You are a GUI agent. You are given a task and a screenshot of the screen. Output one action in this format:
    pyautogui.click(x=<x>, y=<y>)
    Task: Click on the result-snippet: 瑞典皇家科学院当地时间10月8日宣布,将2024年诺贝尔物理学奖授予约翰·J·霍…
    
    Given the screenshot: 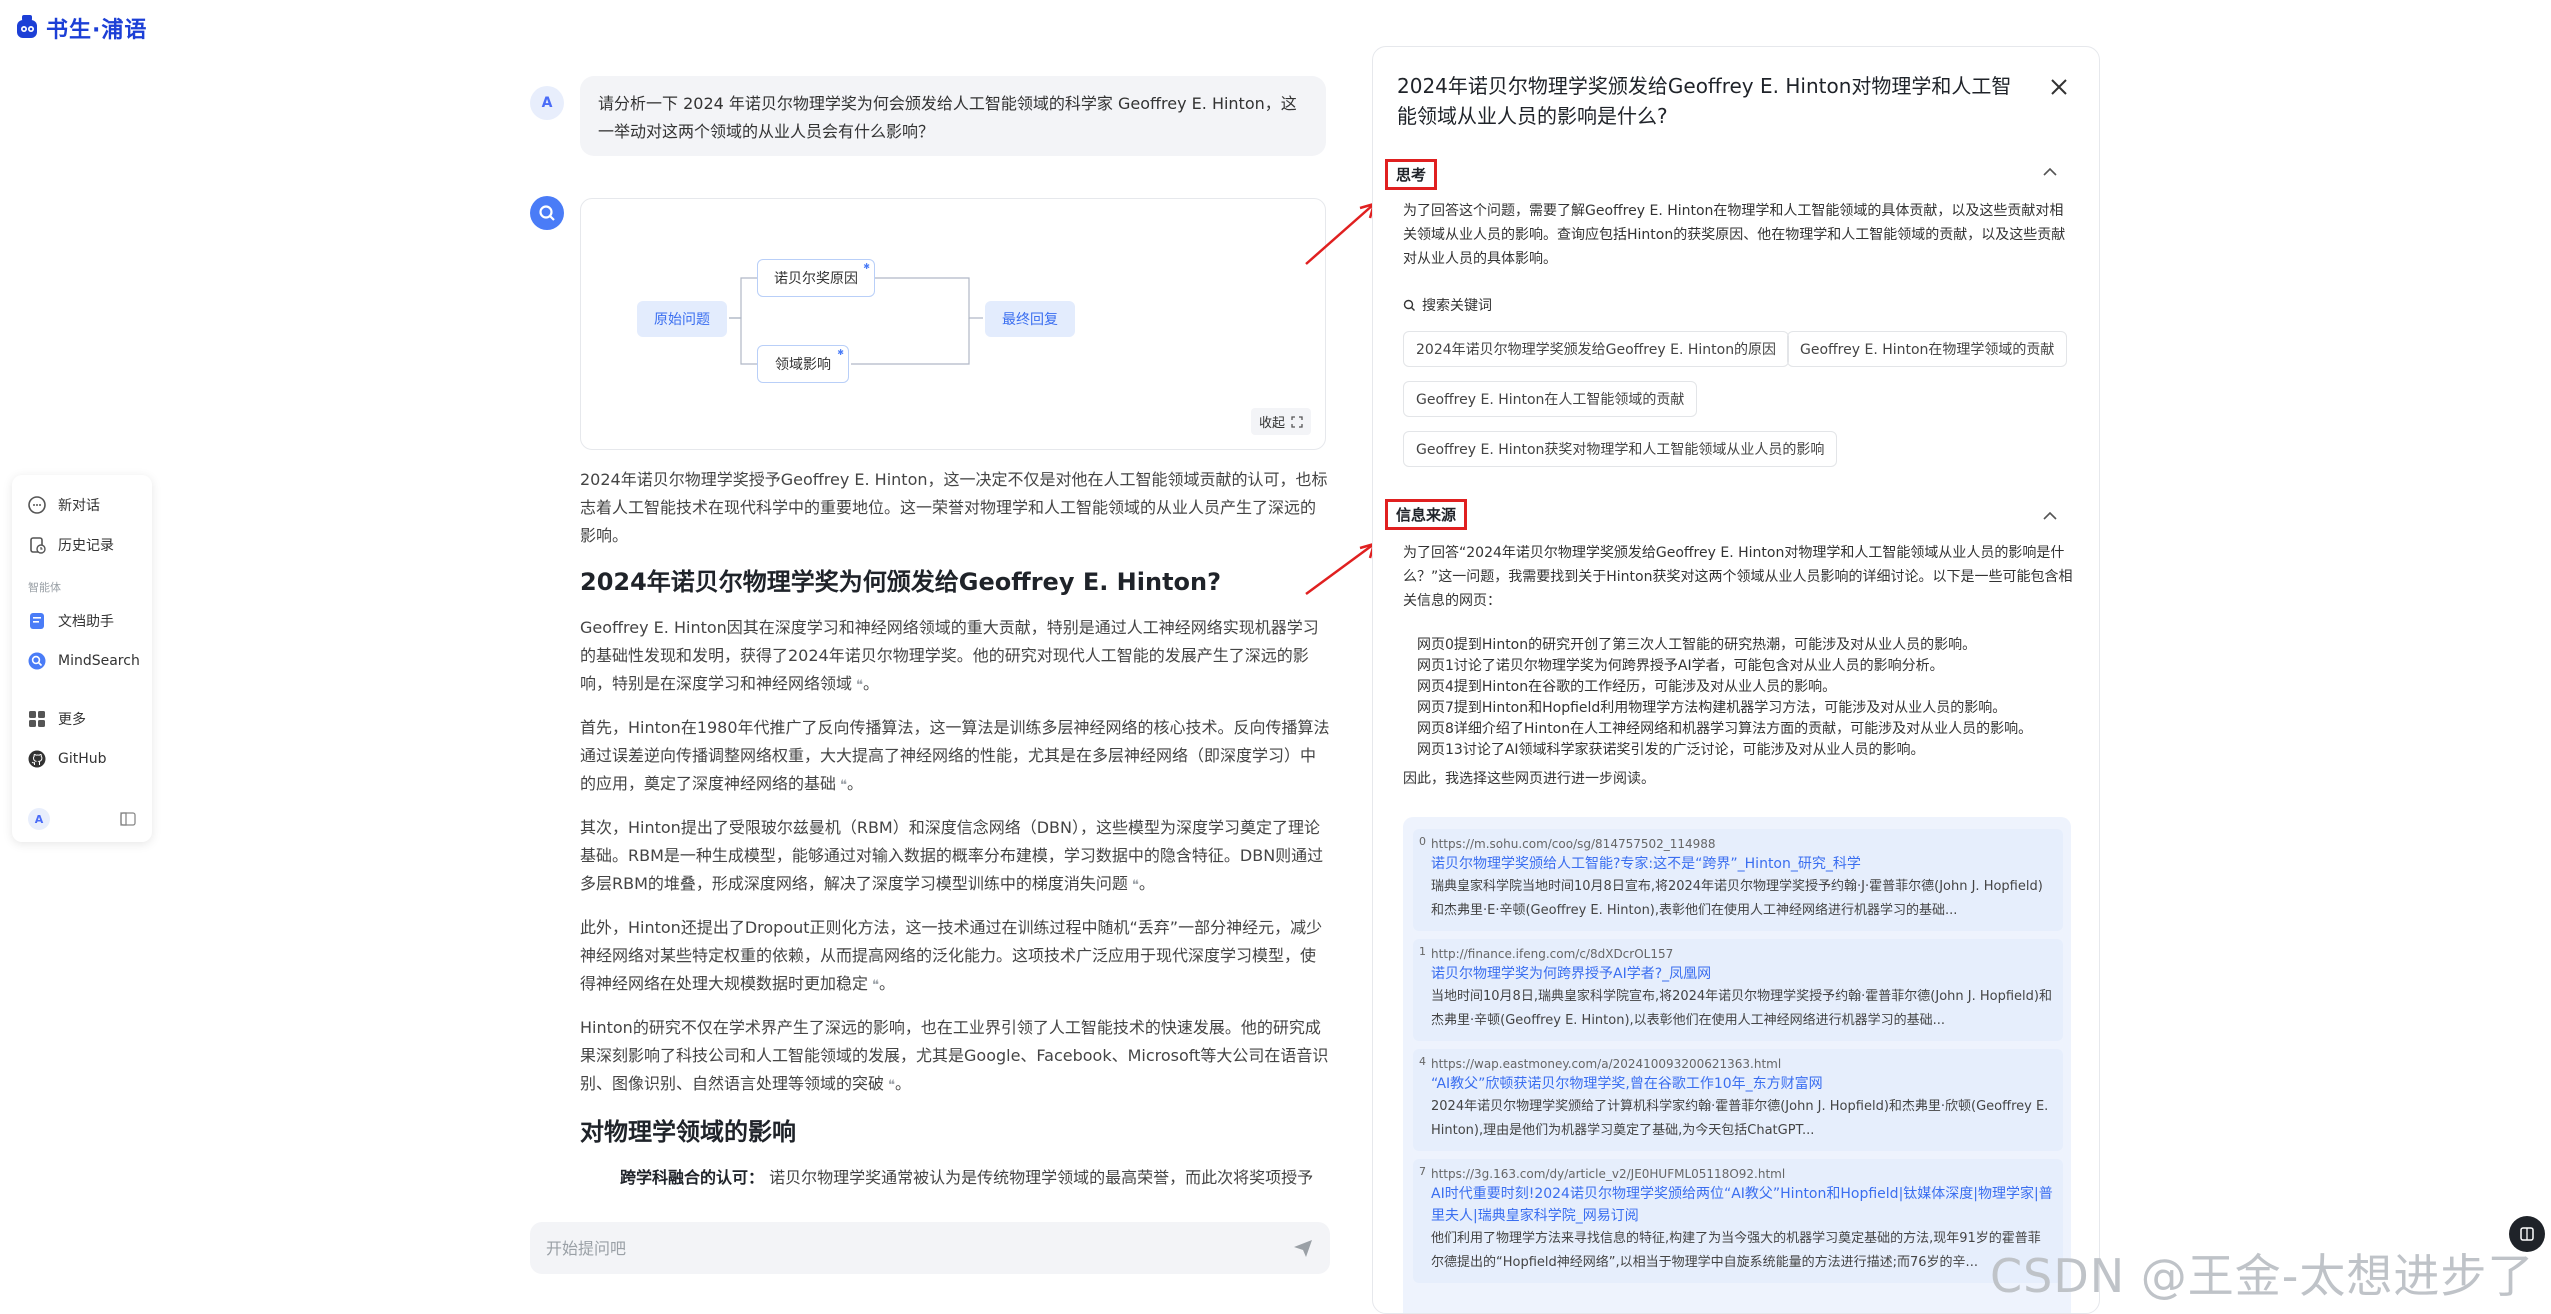 What is the action you would take?
    pyautogui.click(x=1737, y=898)
    